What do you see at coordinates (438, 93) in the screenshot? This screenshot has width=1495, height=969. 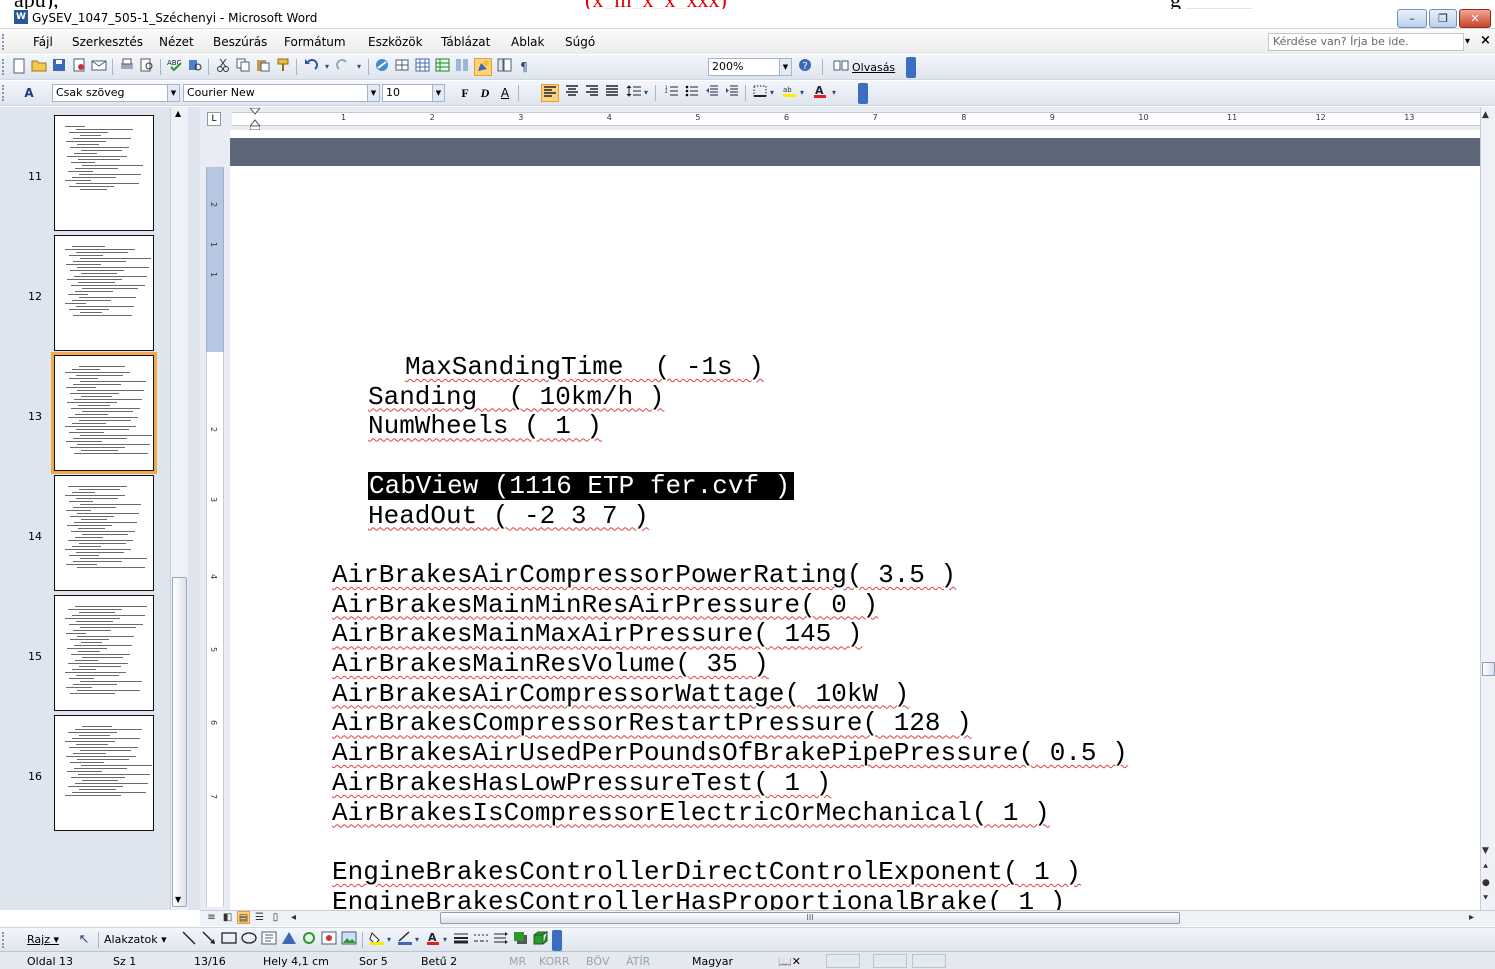 I see `chevron-down-icon: ▼` at bounding box center [438, 93].